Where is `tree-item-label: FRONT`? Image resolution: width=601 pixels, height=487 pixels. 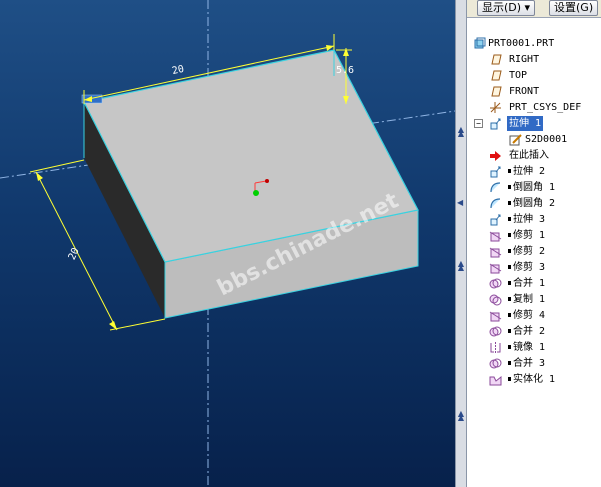 tree-item-label: FRONT is located at coordinates (524, 91).